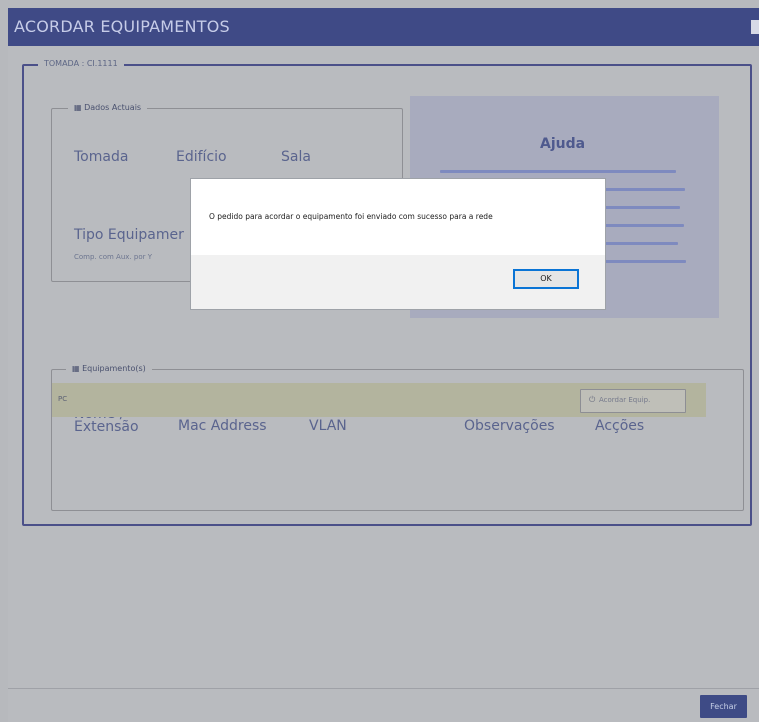  What do you see at coordinates (379, 400) in the screenshot?
I see `table-row: PC ⏻ Acordar Equip.` at bounding box center [379, 400].